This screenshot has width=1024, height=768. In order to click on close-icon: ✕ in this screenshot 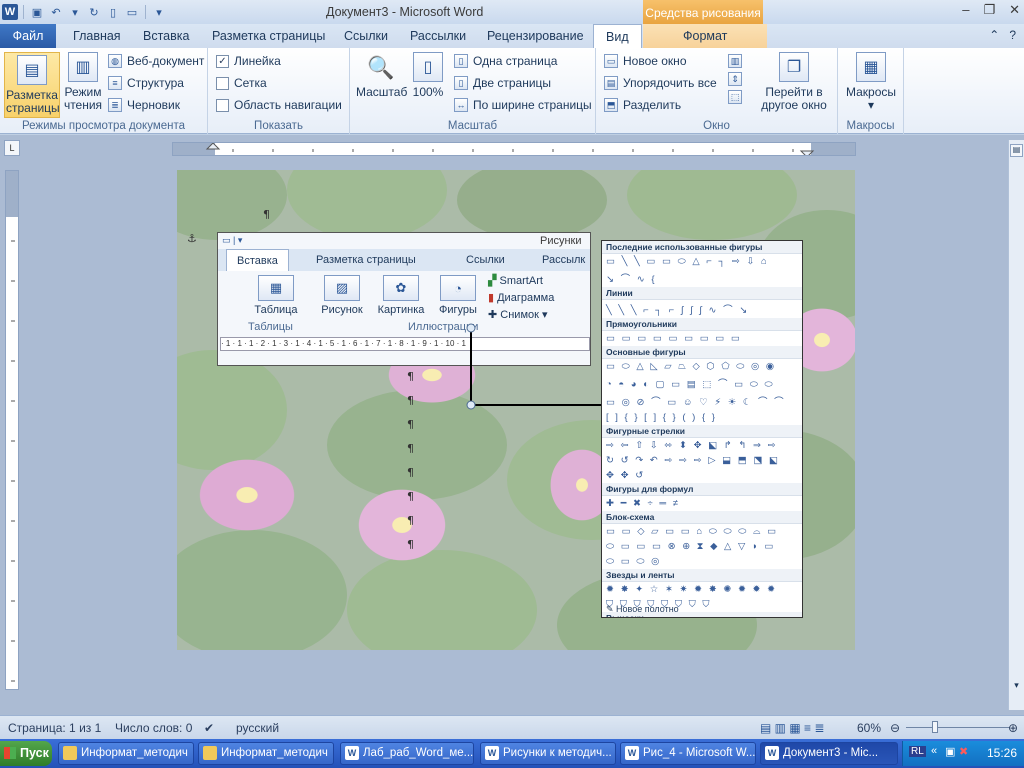, I will do `click(1014, 10)`.